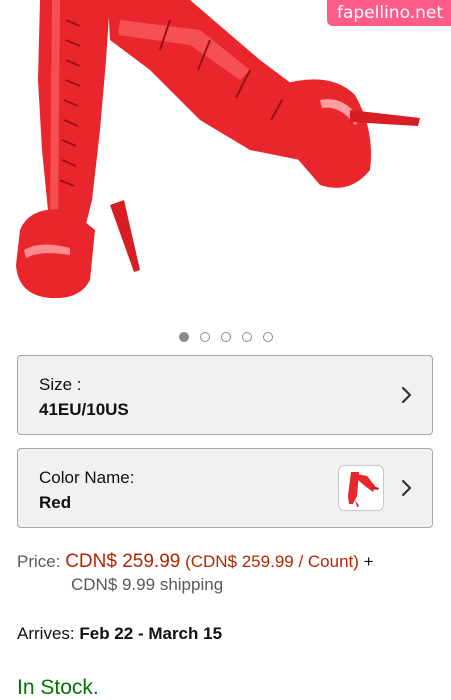  I want to click on arrives-label: Arrives:, so click(46, 633).